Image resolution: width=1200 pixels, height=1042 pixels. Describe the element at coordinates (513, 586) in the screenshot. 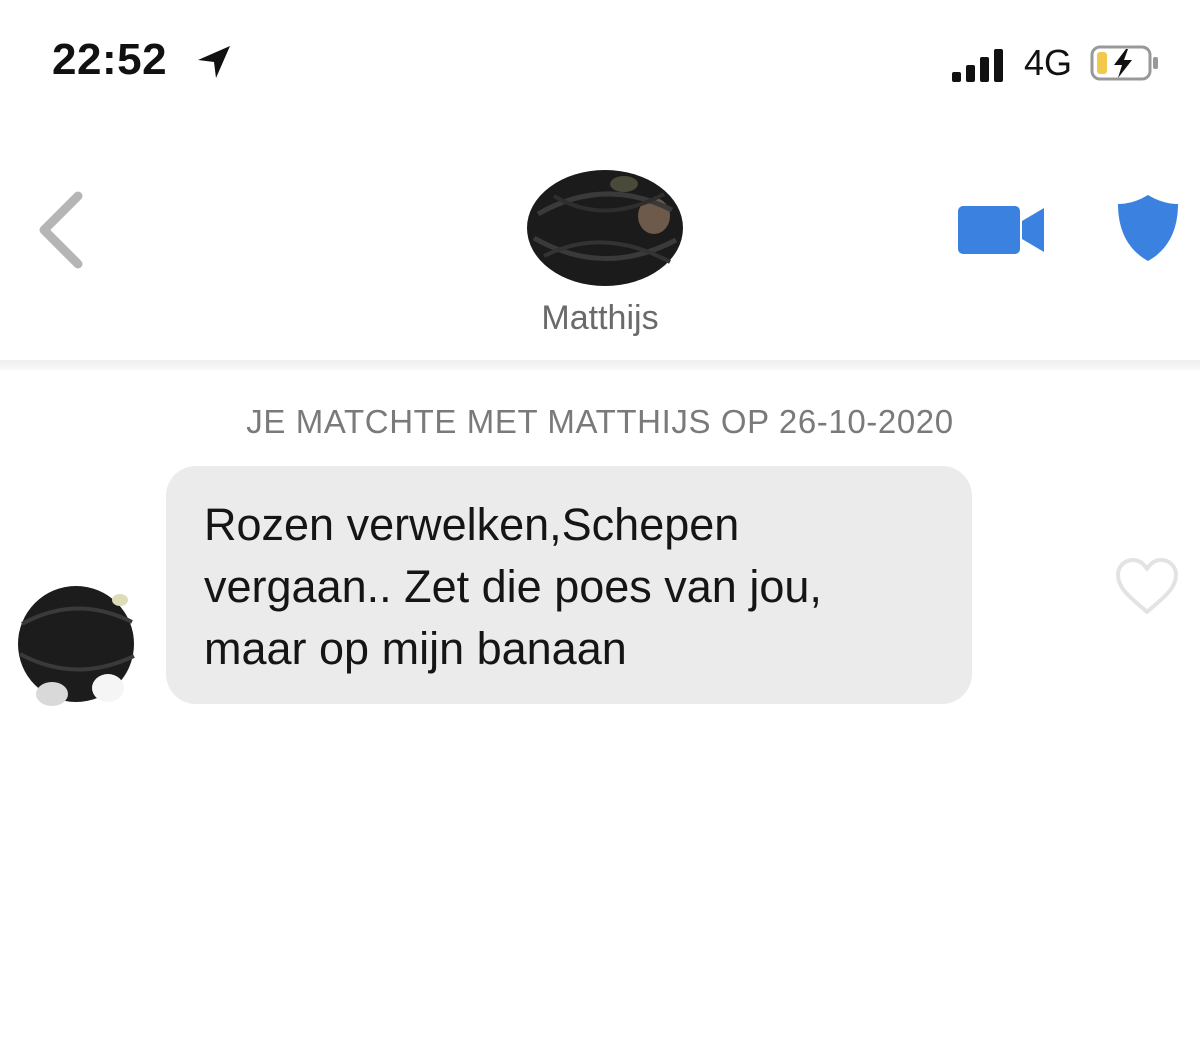

I see `message-text-line: vergaan.. Zet die poes van jou,` at that location.